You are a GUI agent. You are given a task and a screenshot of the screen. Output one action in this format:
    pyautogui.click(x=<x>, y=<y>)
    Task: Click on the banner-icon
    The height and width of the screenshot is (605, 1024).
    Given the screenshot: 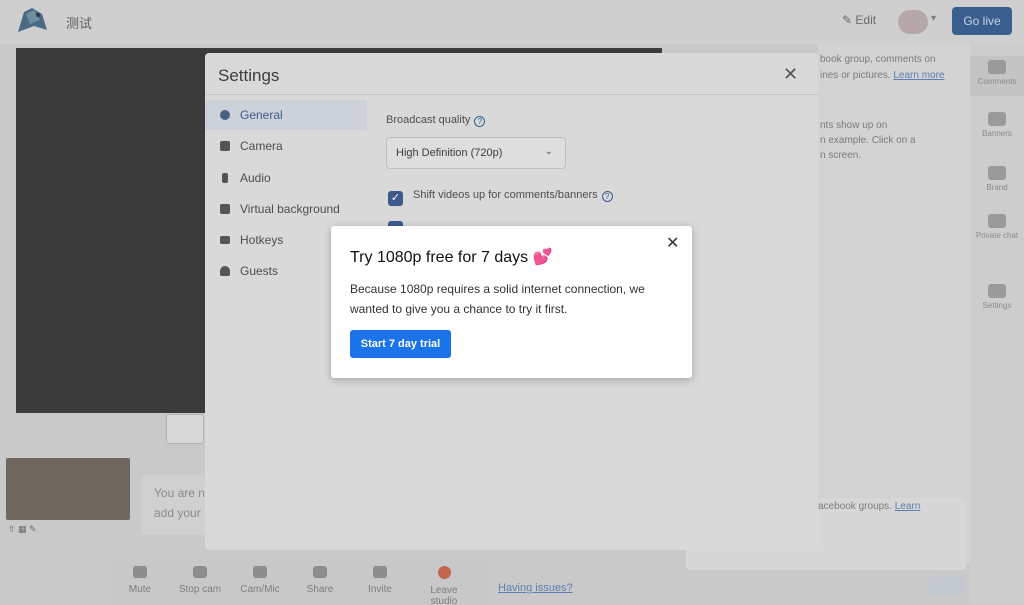 What is the action you would take?
    pyautogui.click(x=997, y=119)
    